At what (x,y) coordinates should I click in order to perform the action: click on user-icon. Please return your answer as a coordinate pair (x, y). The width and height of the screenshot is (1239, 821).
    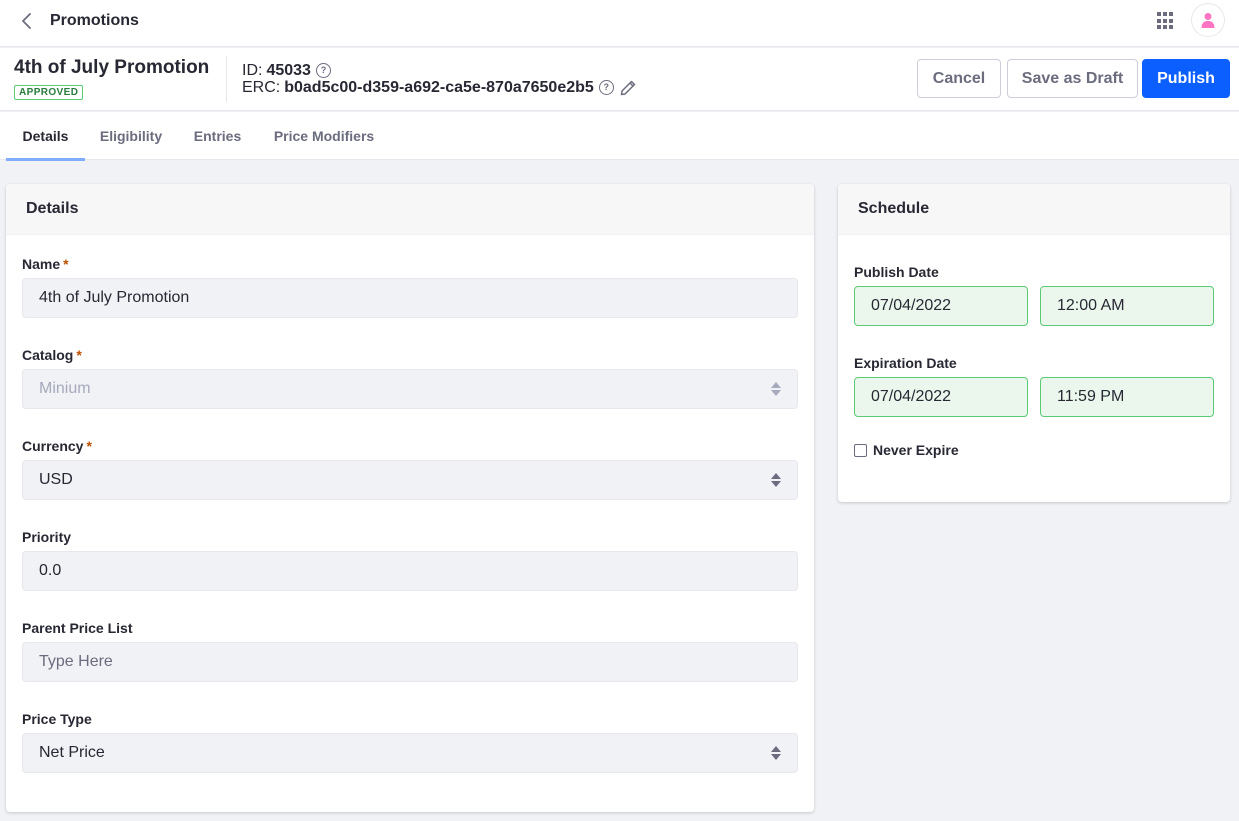
    Looking at the image, I should click on (1208, 20).